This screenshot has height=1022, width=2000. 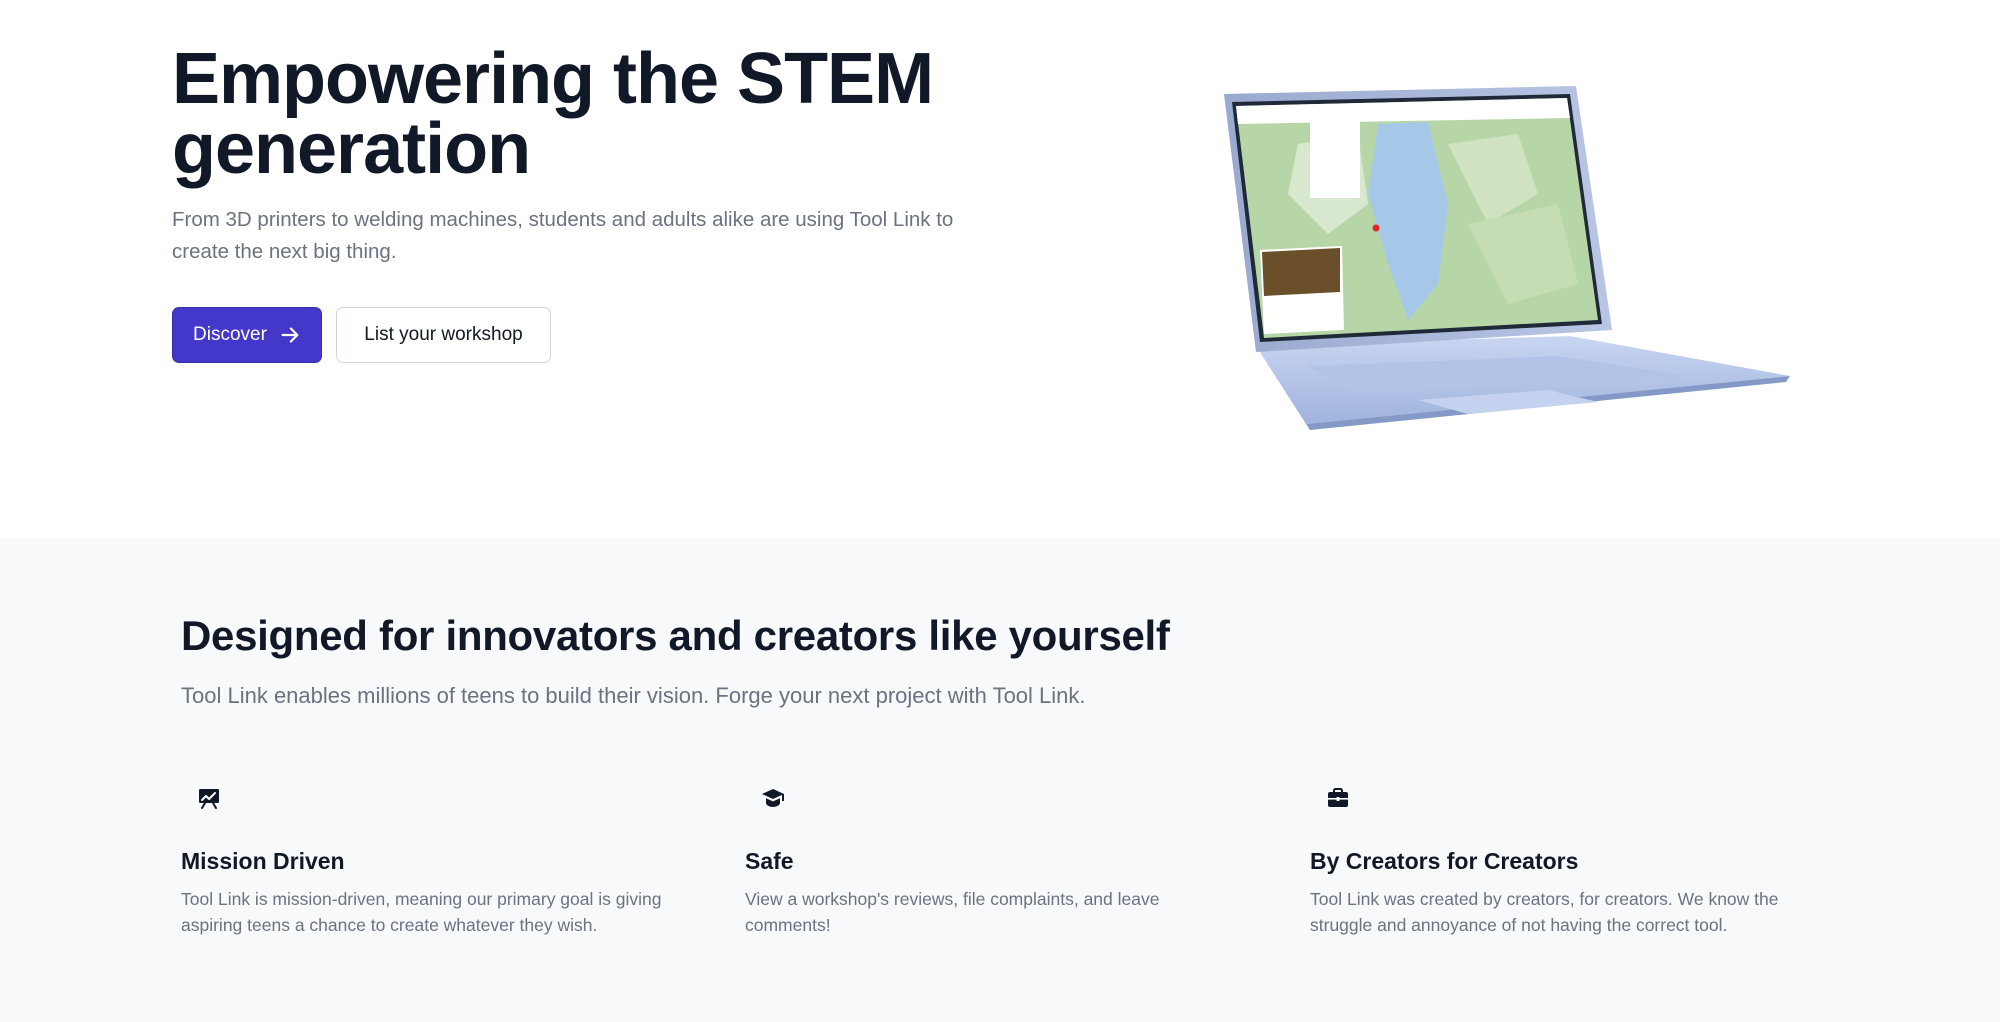 I want to click on laptop-illustration, so click(x=1507, y=258).